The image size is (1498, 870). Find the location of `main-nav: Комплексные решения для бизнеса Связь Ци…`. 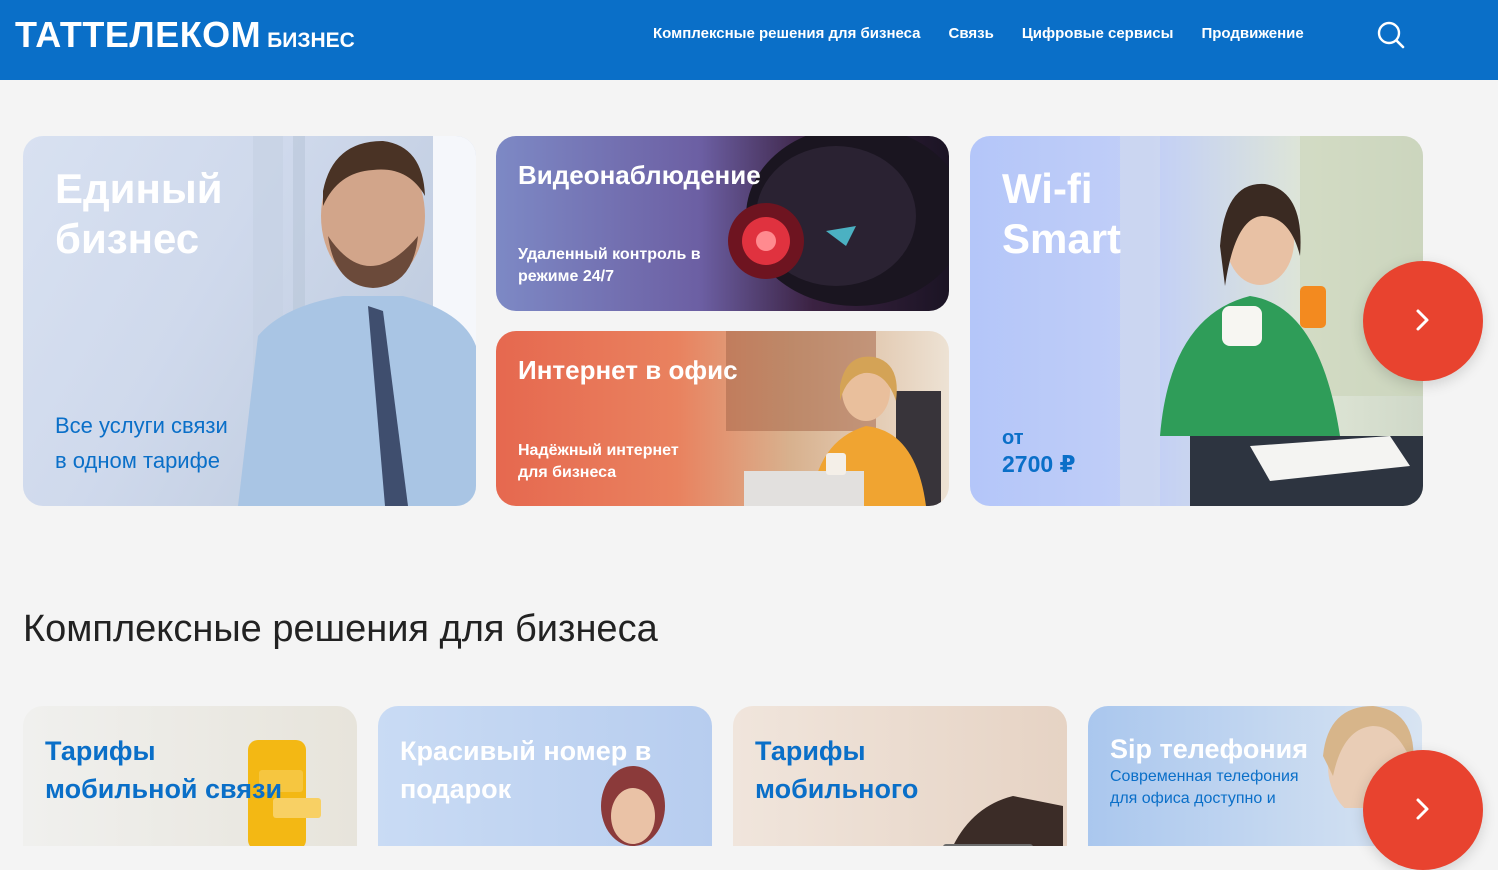

main-nav: Комплексные решения для бизнеса Связь Ци… is located at coordinates (992, 33).